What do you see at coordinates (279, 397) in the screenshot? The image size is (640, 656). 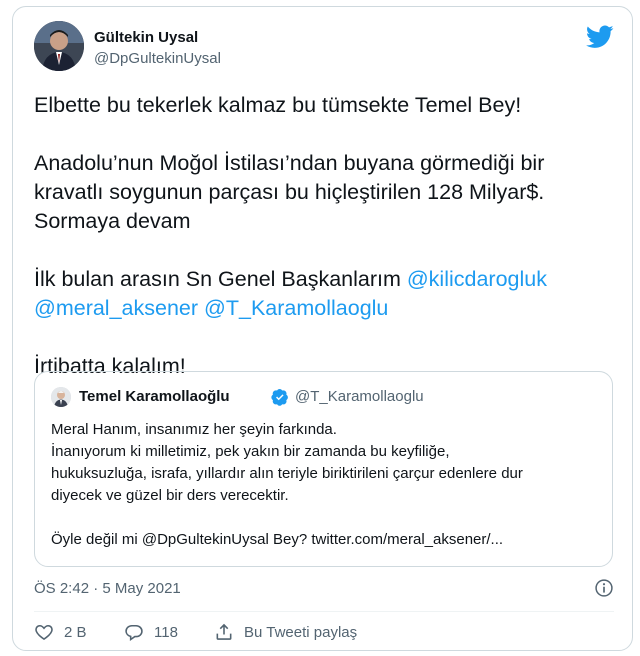 I see `verified-badge-icon` at bounding box center [279, 397].